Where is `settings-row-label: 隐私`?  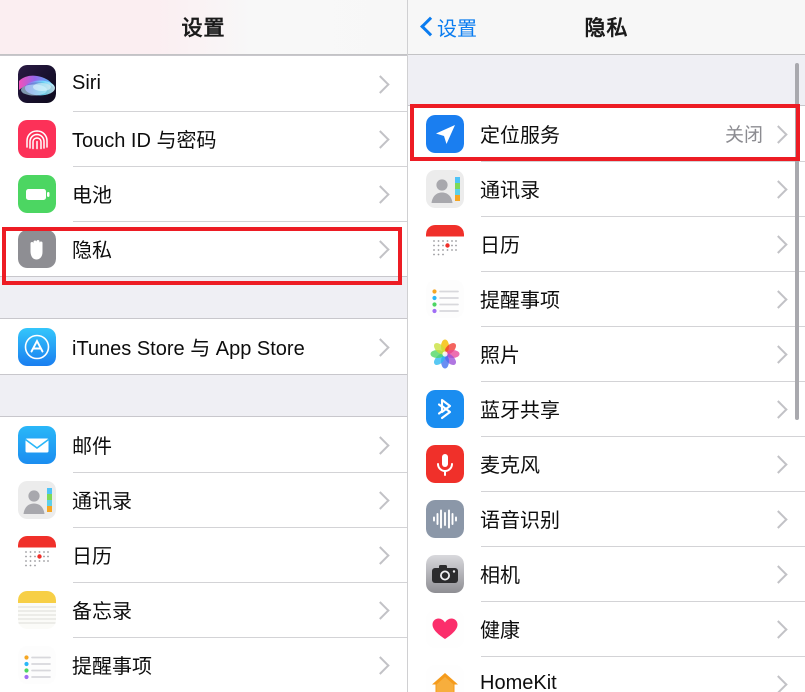
settings-row-label: 隐私 is located at coordinates (92, 251).